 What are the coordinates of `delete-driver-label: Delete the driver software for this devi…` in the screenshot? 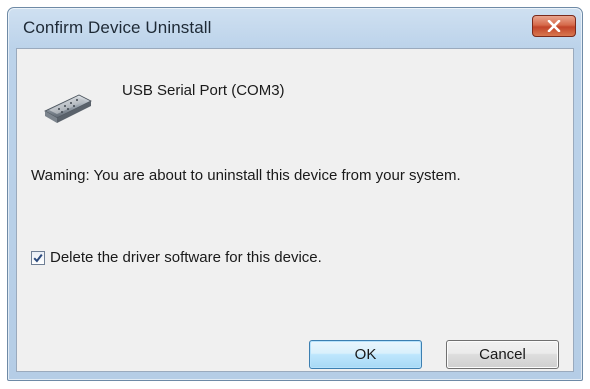 It's located at (186, 257).